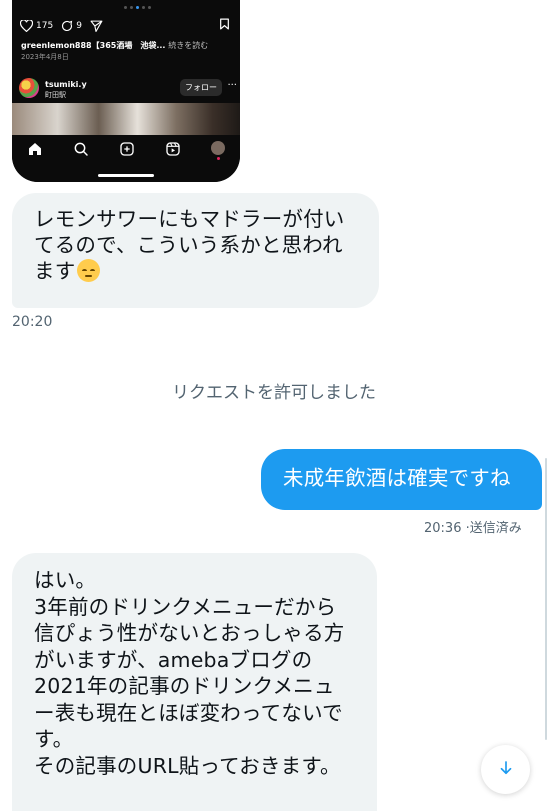 This screenshot has width=548, height=811. I want to click on home-indicator, so click(126, 175).